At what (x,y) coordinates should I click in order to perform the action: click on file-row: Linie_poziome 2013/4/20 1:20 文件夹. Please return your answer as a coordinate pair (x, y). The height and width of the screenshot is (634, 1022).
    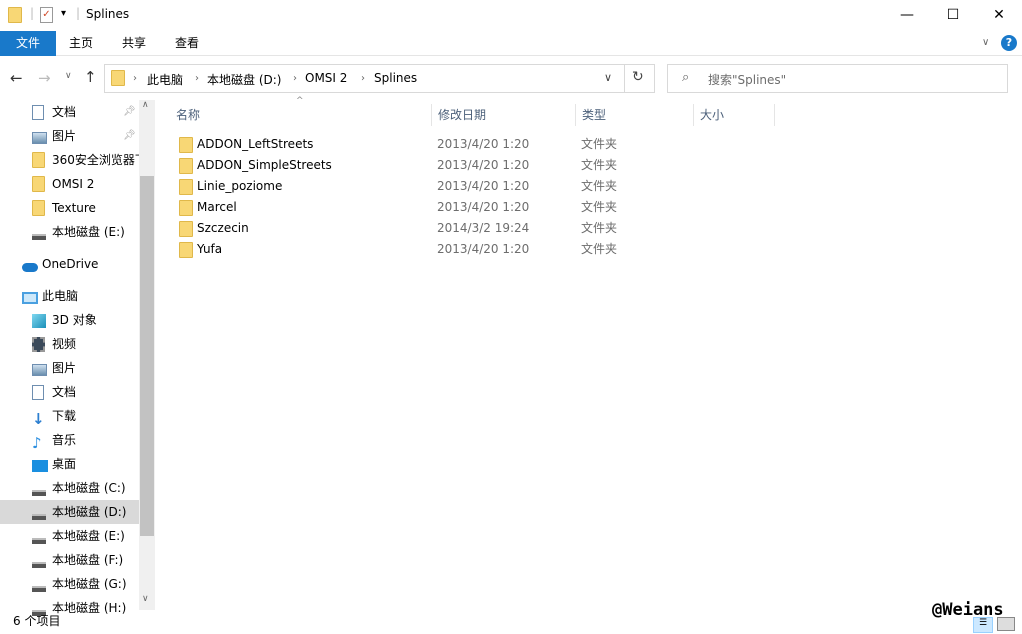
    Looking at the image, I should click on (472, 186).